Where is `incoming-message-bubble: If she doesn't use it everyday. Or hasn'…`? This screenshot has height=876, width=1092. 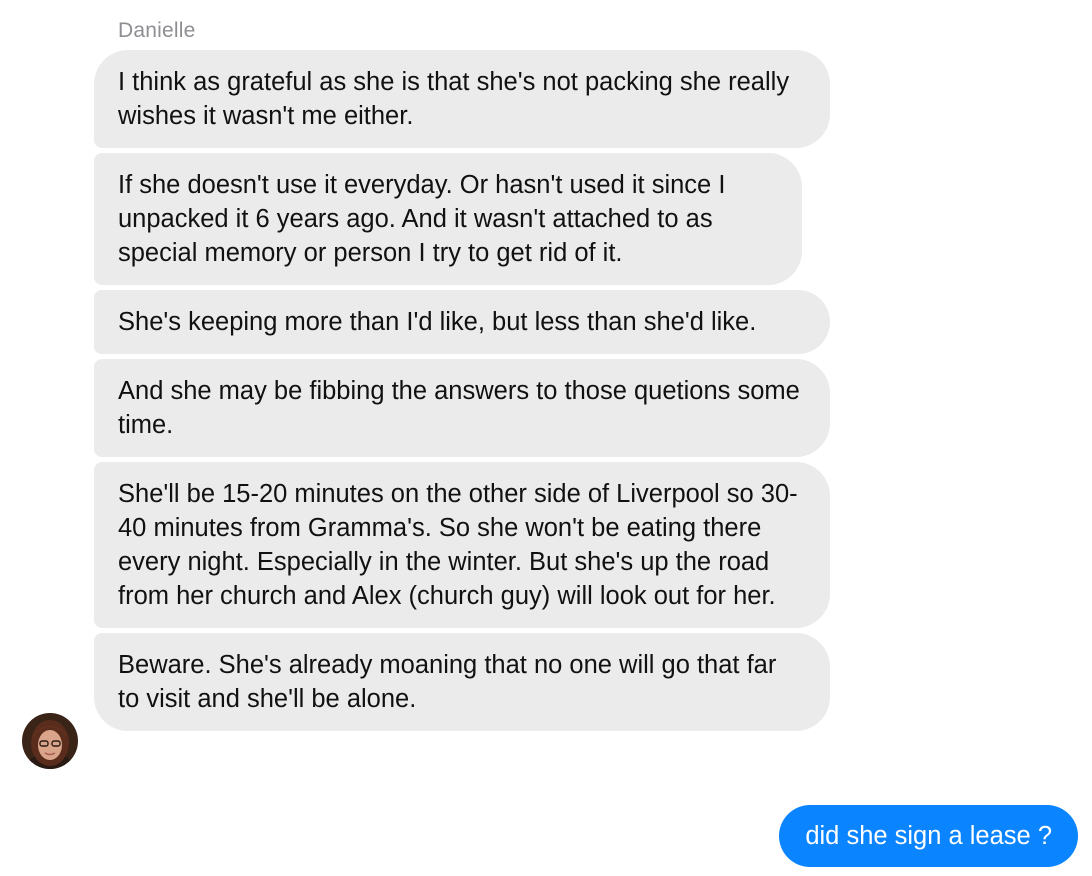
incoming-message-bubble: If she doesn't use it everyday. Or hasn'… is located at coordinates (448, 219).